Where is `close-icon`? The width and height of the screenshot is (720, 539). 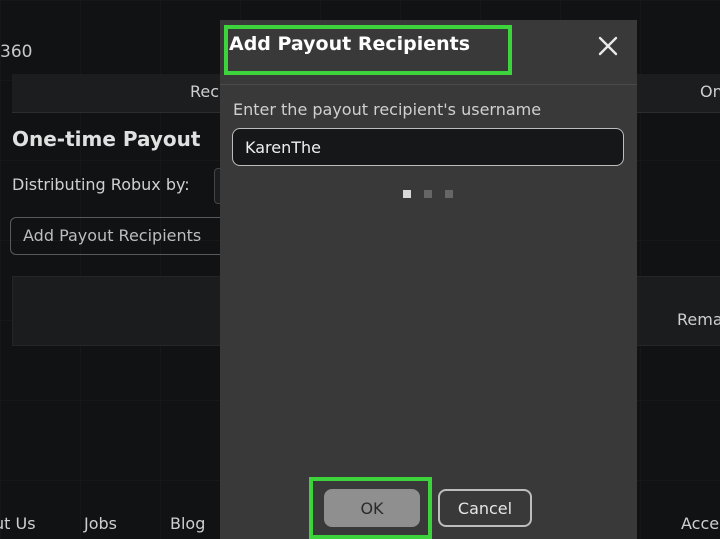
close-icon is located at coordinates (608, 46).